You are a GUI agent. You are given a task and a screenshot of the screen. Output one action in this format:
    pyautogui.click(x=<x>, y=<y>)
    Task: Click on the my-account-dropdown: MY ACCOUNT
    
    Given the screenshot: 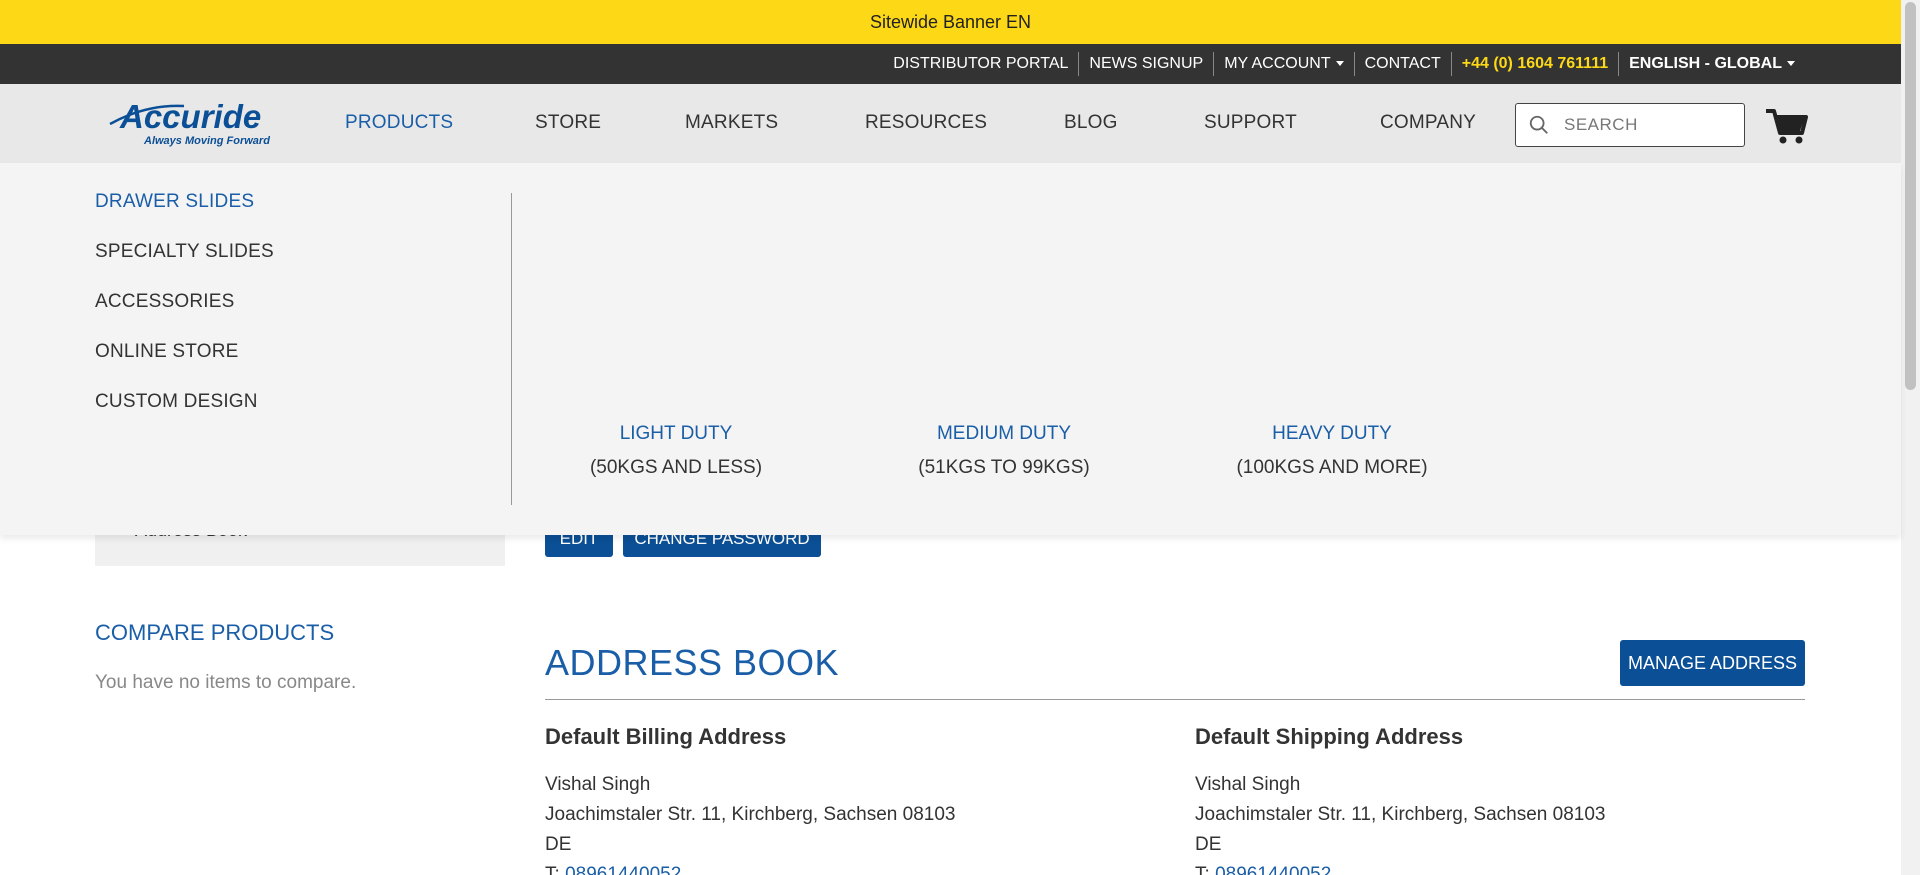 What is the action you would take?
    pyautogui.click(x=1283, y=64)
    